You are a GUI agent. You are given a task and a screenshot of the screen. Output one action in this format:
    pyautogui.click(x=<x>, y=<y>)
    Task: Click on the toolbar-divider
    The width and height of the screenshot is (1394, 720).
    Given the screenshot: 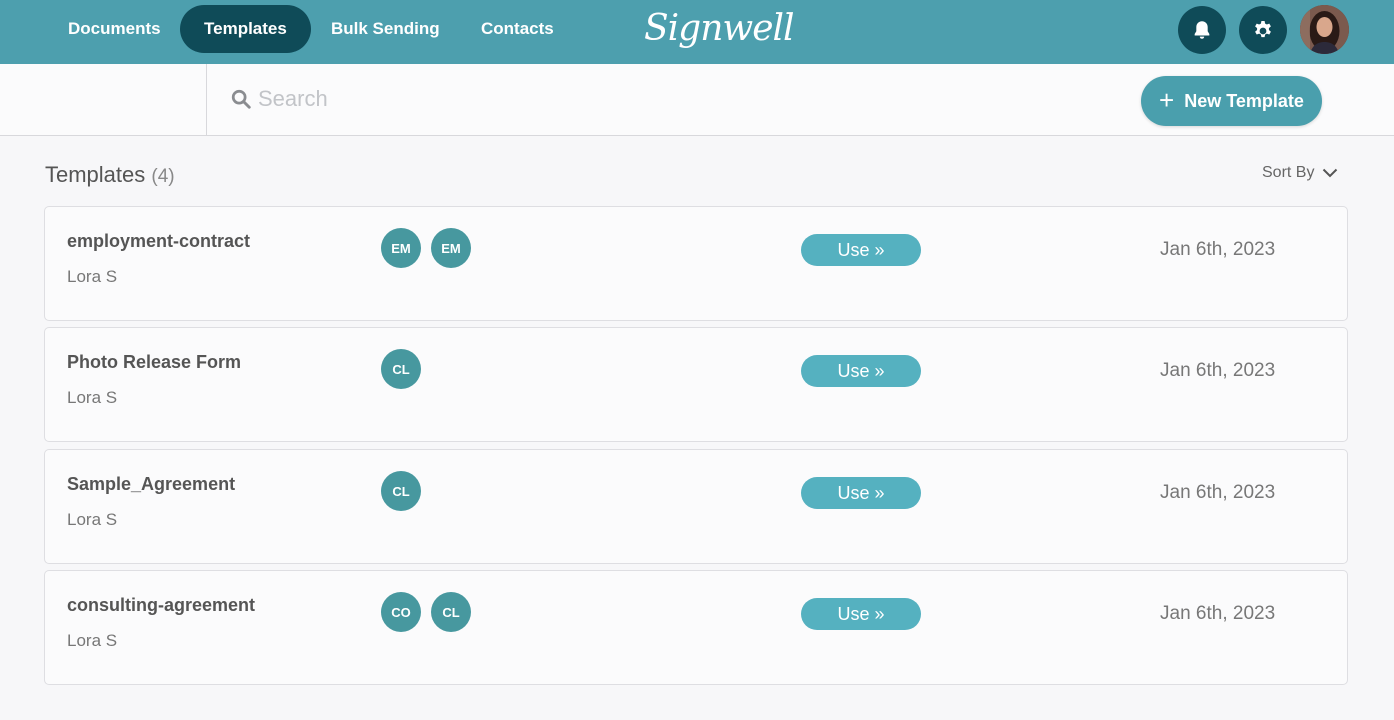 What is the action you would take?
    pyautogui.click(x=206, y=100)
    